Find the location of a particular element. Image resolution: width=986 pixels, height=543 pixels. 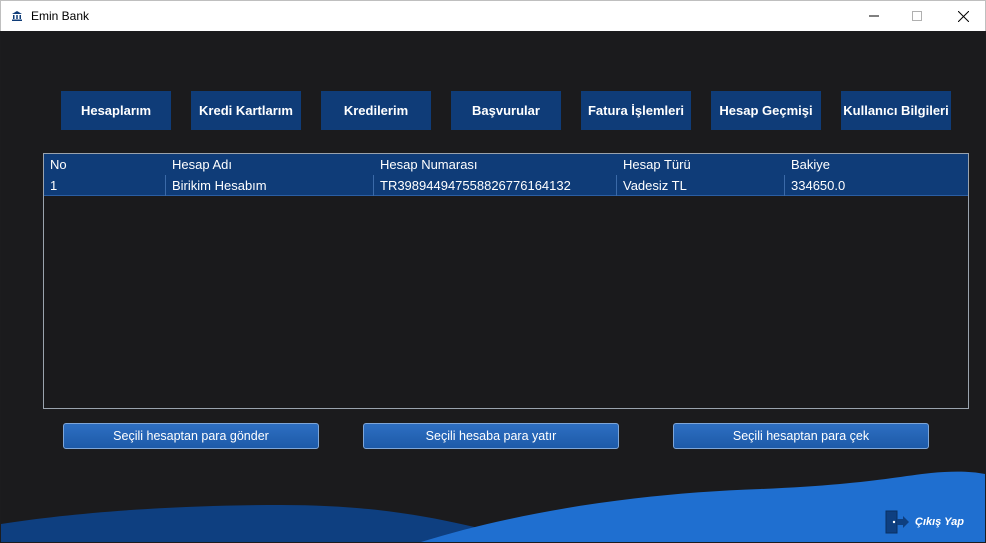

withdraw-money-button: Seçili hesaptan para çek is located at coordinates (801, 436).